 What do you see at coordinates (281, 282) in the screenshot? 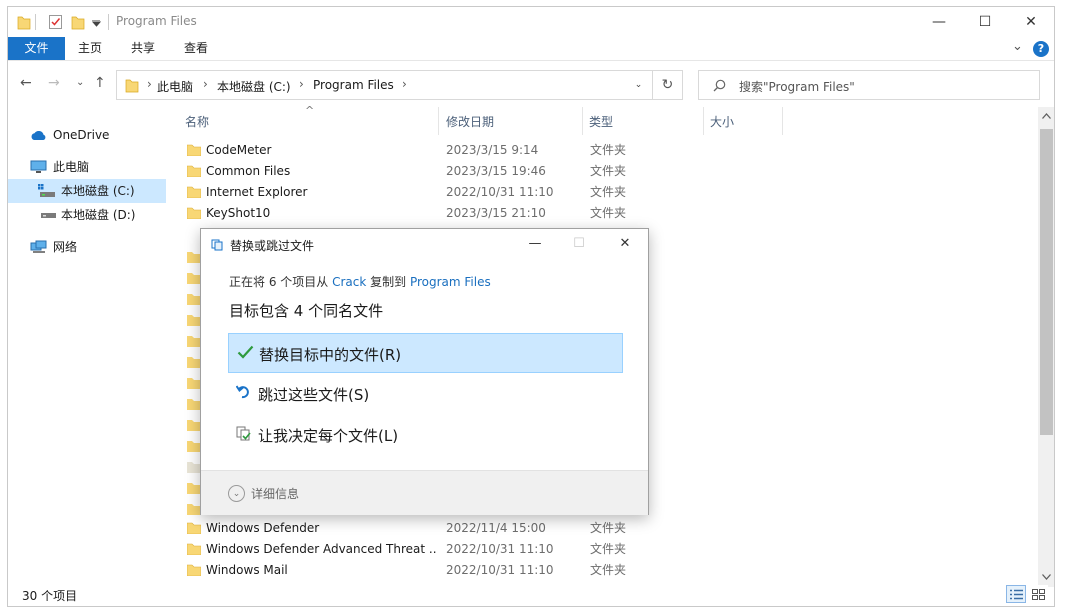
I see `copy-description-prefix: 正在将 6 个项目从` at bounding box center [281, 282].